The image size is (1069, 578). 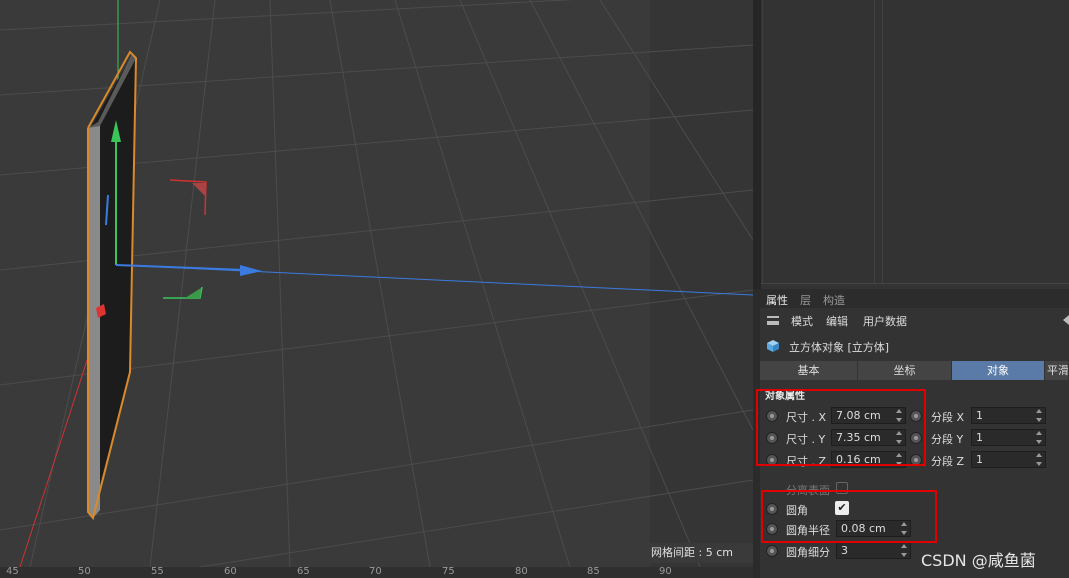 I want to click on panel-divider, so click(x=915, y=283).